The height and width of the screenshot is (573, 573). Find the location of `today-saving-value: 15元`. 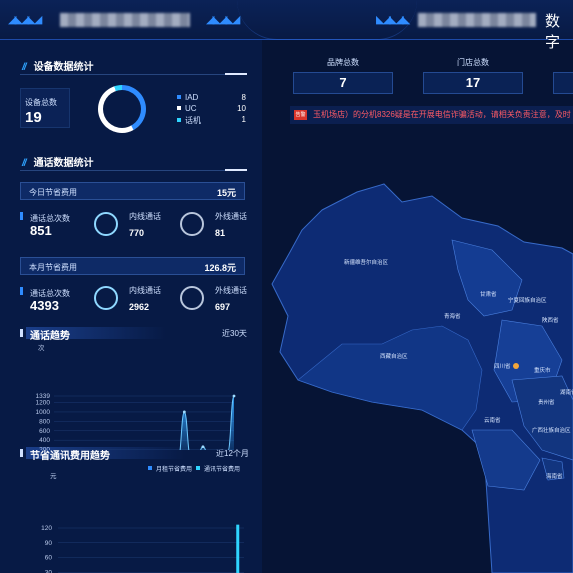

today-saving-value: 15元 is located at coordinates (226, 193).